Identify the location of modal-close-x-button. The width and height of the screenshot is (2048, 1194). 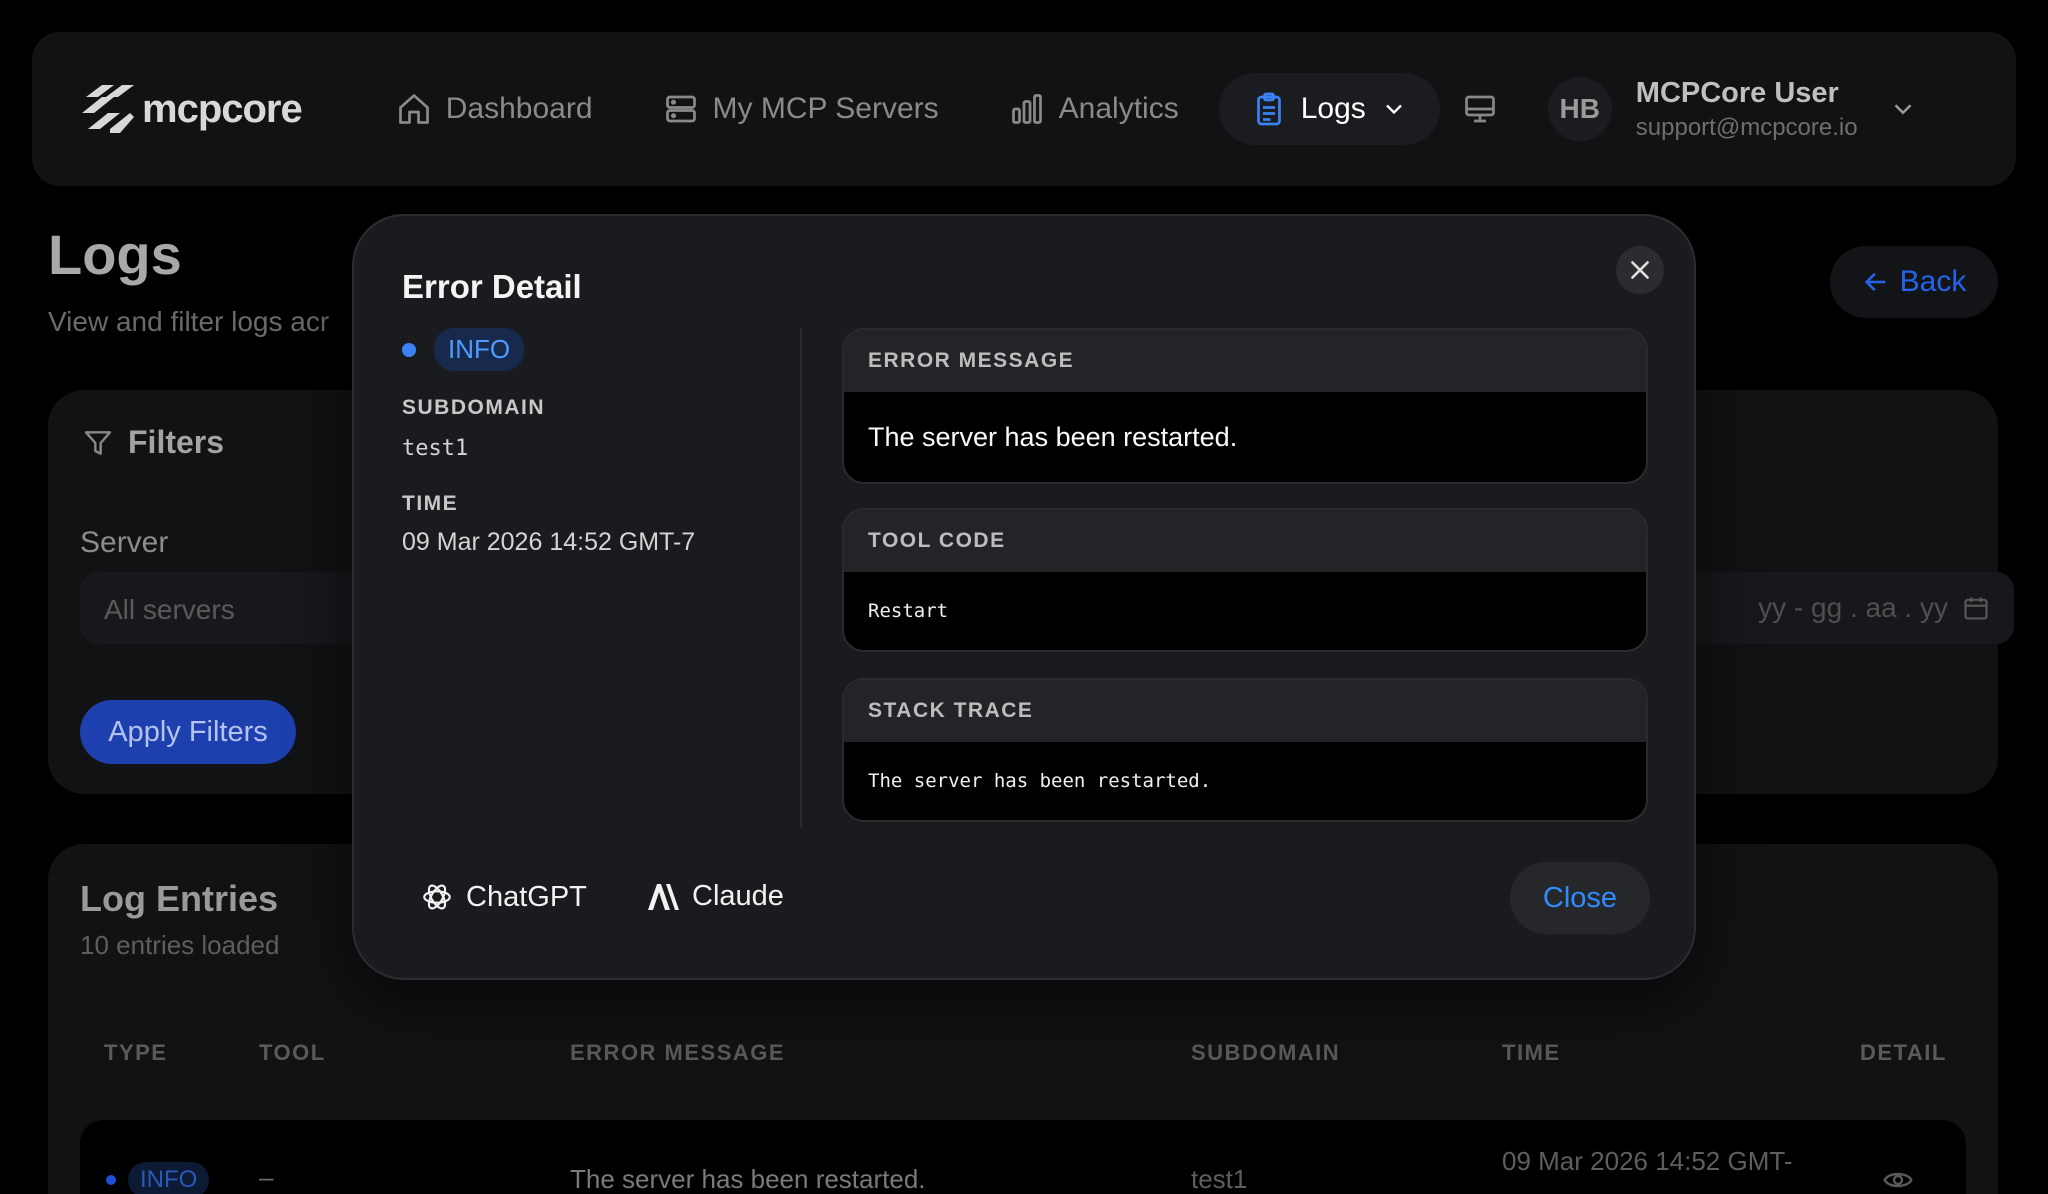
(1640, 270).